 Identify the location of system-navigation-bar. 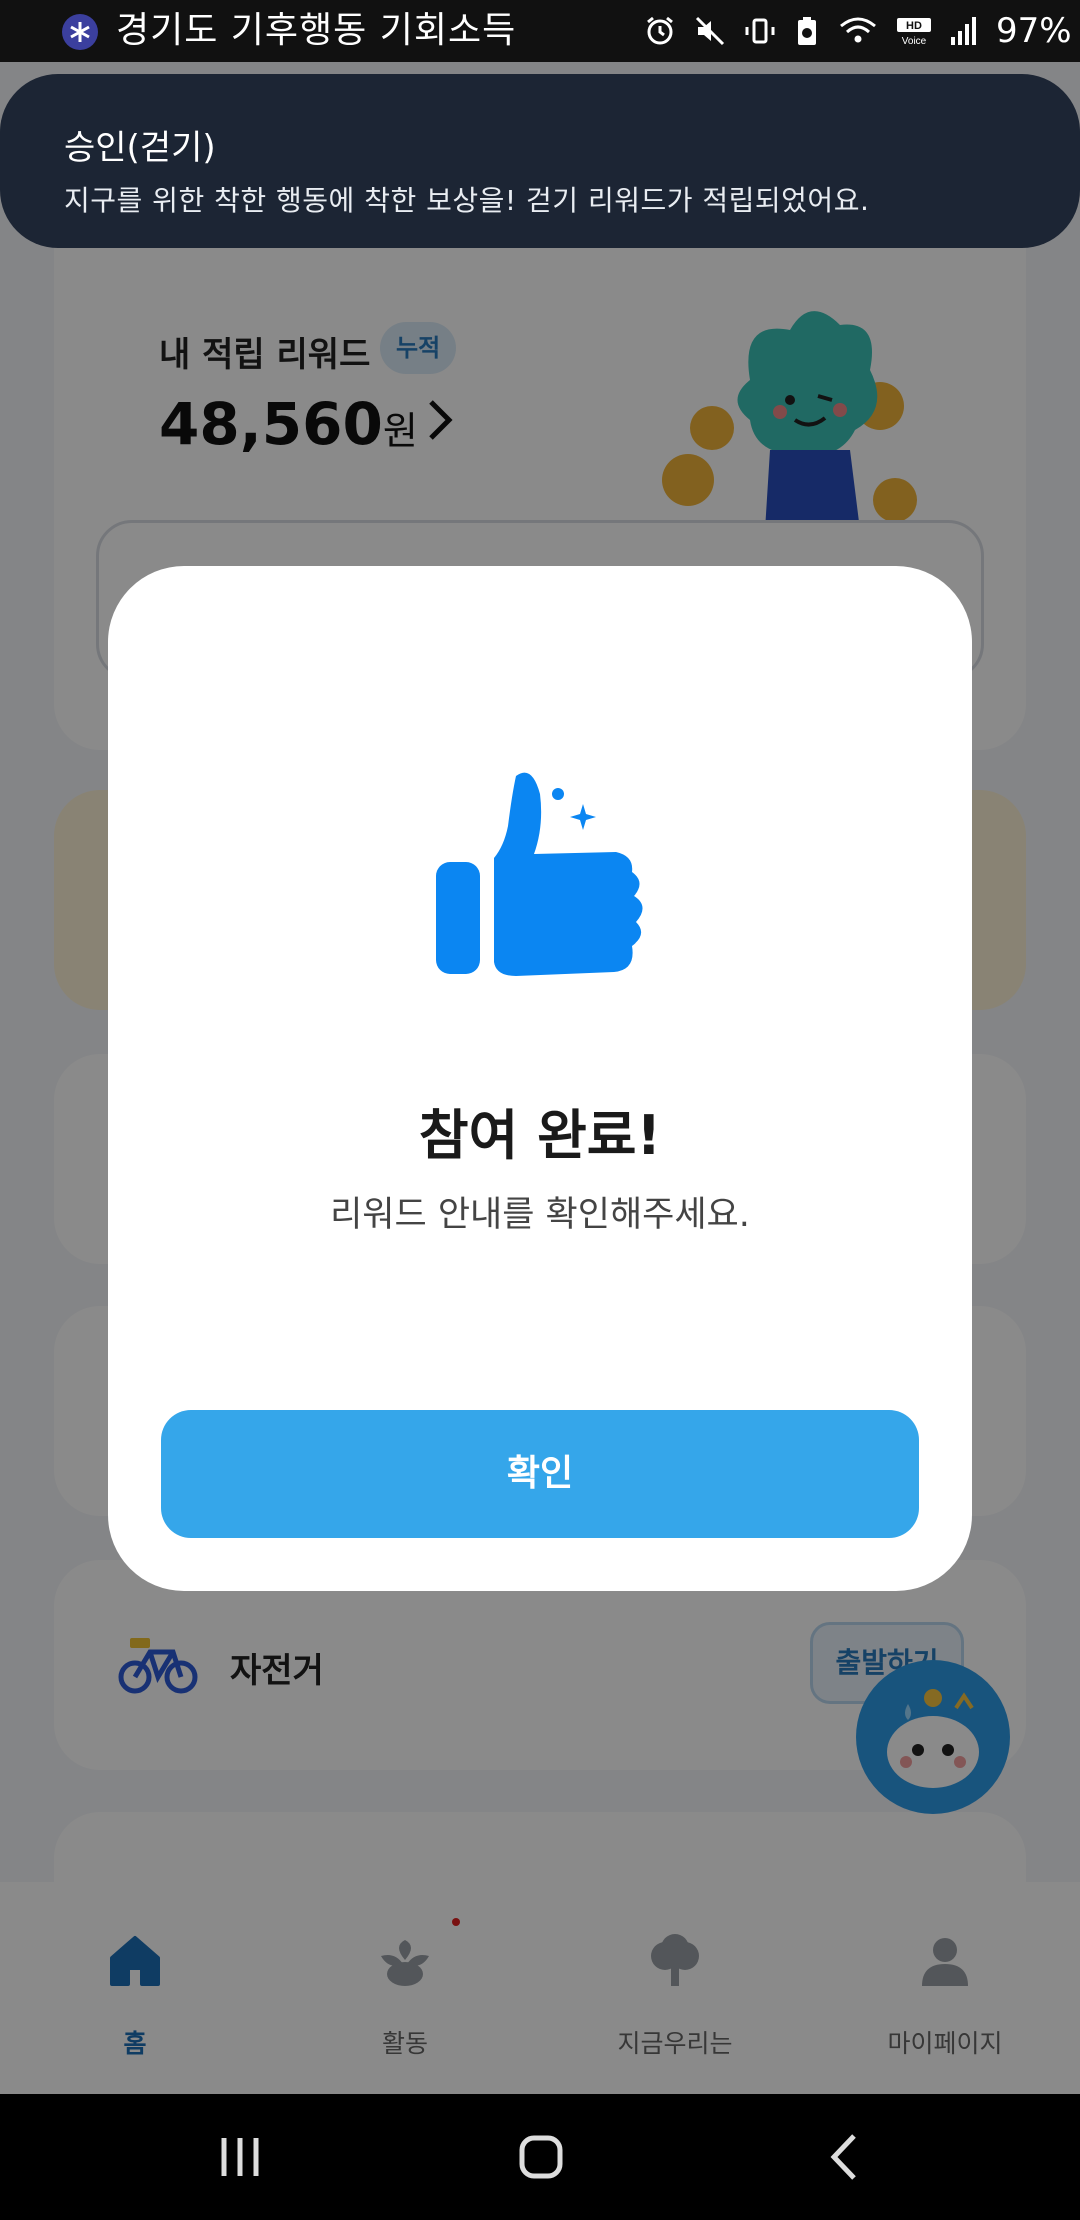
(540, 2157).